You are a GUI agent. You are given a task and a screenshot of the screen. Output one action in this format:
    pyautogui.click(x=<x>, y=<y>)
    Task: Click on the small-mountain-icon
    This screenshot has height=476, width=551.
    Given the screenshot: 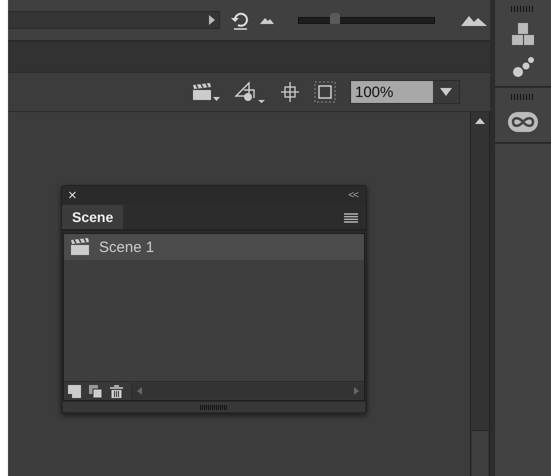 What is the action you would take?
    pyautogui.click(x=267, y=20)
    